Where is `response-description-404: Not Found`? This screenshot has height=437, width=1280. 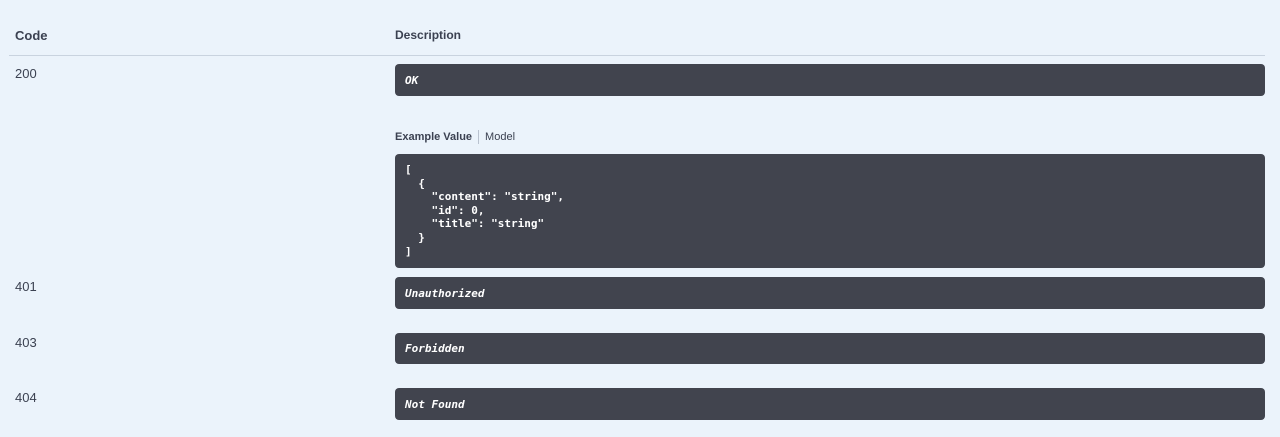
response-description-404: Not Found is located at coordinates (830, 404).